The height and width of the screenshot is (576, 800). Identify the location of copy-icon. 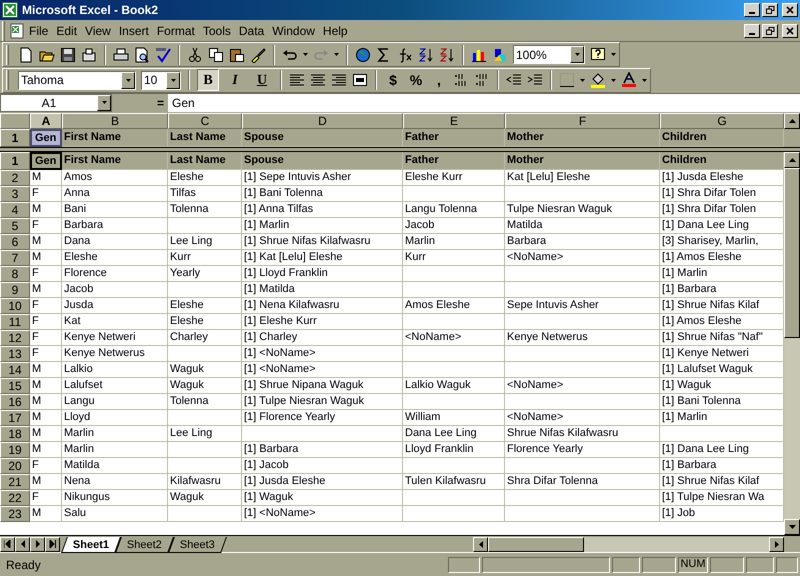
(216, 54).